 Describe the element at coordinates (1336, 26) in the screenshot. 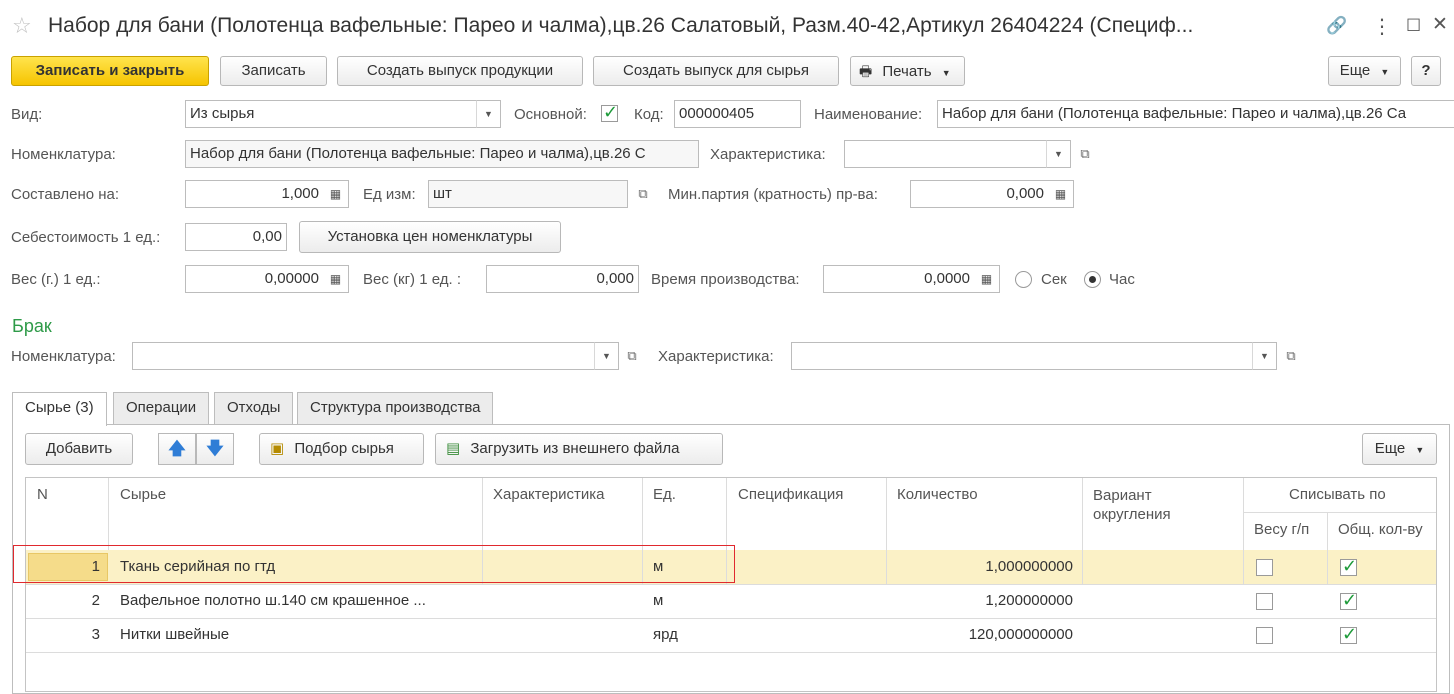

I see `link-icon: 🔗` at that location.